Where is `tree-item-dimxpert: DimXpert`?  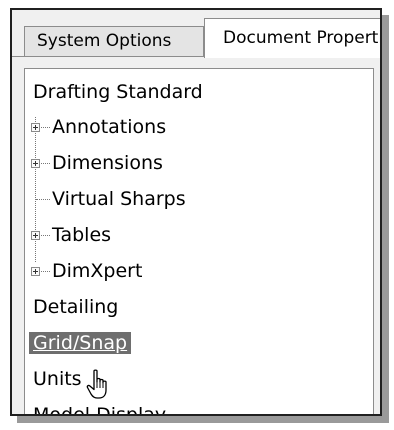
tree-item-dimxpert: DimXpert is located at coordinates (97, 271).